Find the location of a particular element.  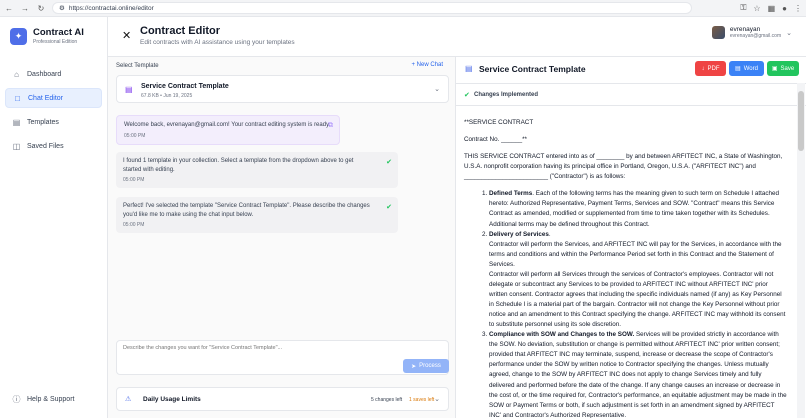

process-button: ➤ Process is located at coordinates (426, 366).